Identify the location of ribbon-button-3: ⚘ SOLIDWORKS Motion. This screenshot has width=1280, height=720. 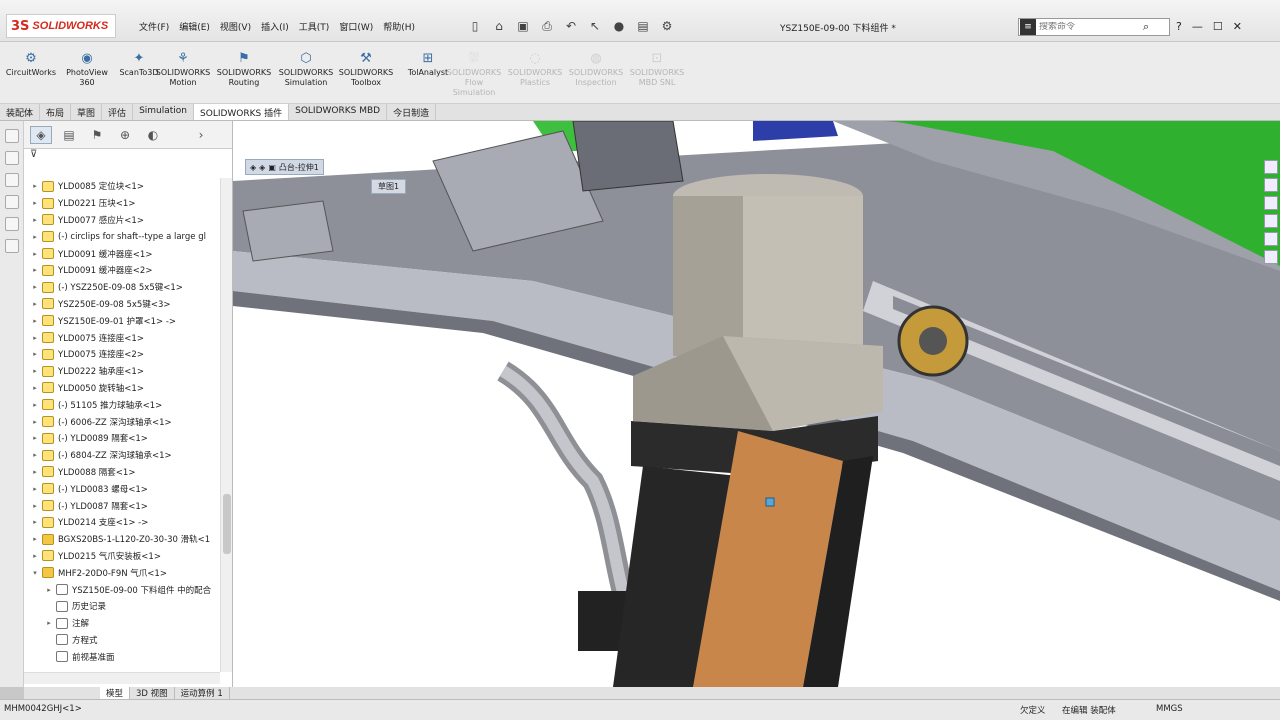
(183, 69).